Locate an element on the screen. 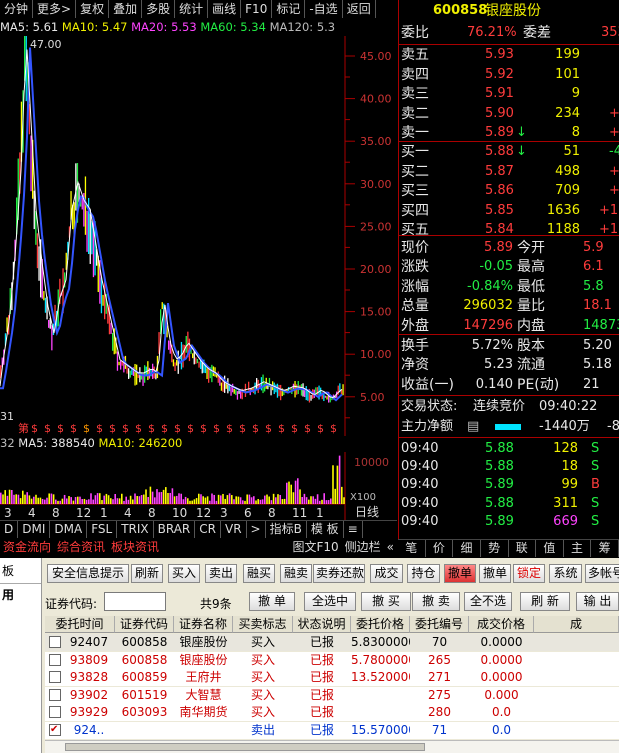 The height and width of the screenshot is (753, 619). action-btn-0: 撤 单 is located at coordinates (272, 601).